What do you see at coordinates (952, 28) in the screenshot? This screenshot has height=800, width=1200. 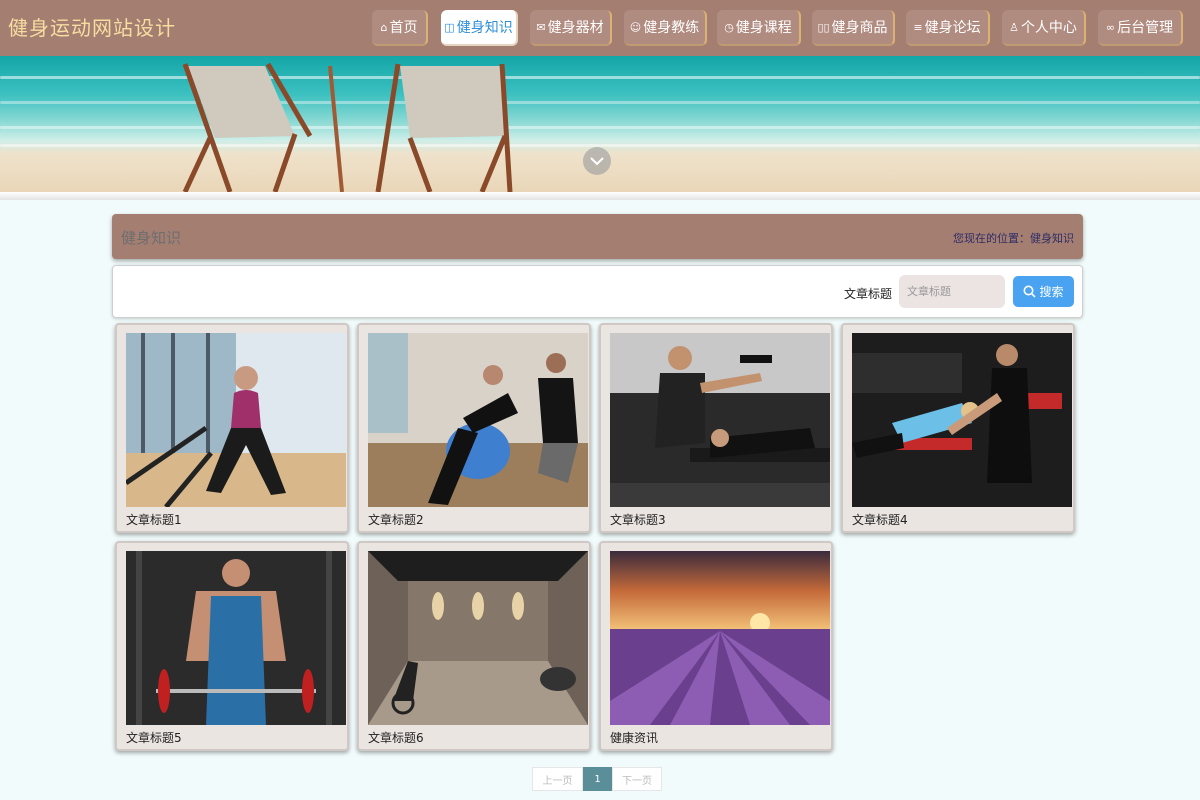 I see `nav-forum-label: 健身论坛` at bounding box center [952, 28].